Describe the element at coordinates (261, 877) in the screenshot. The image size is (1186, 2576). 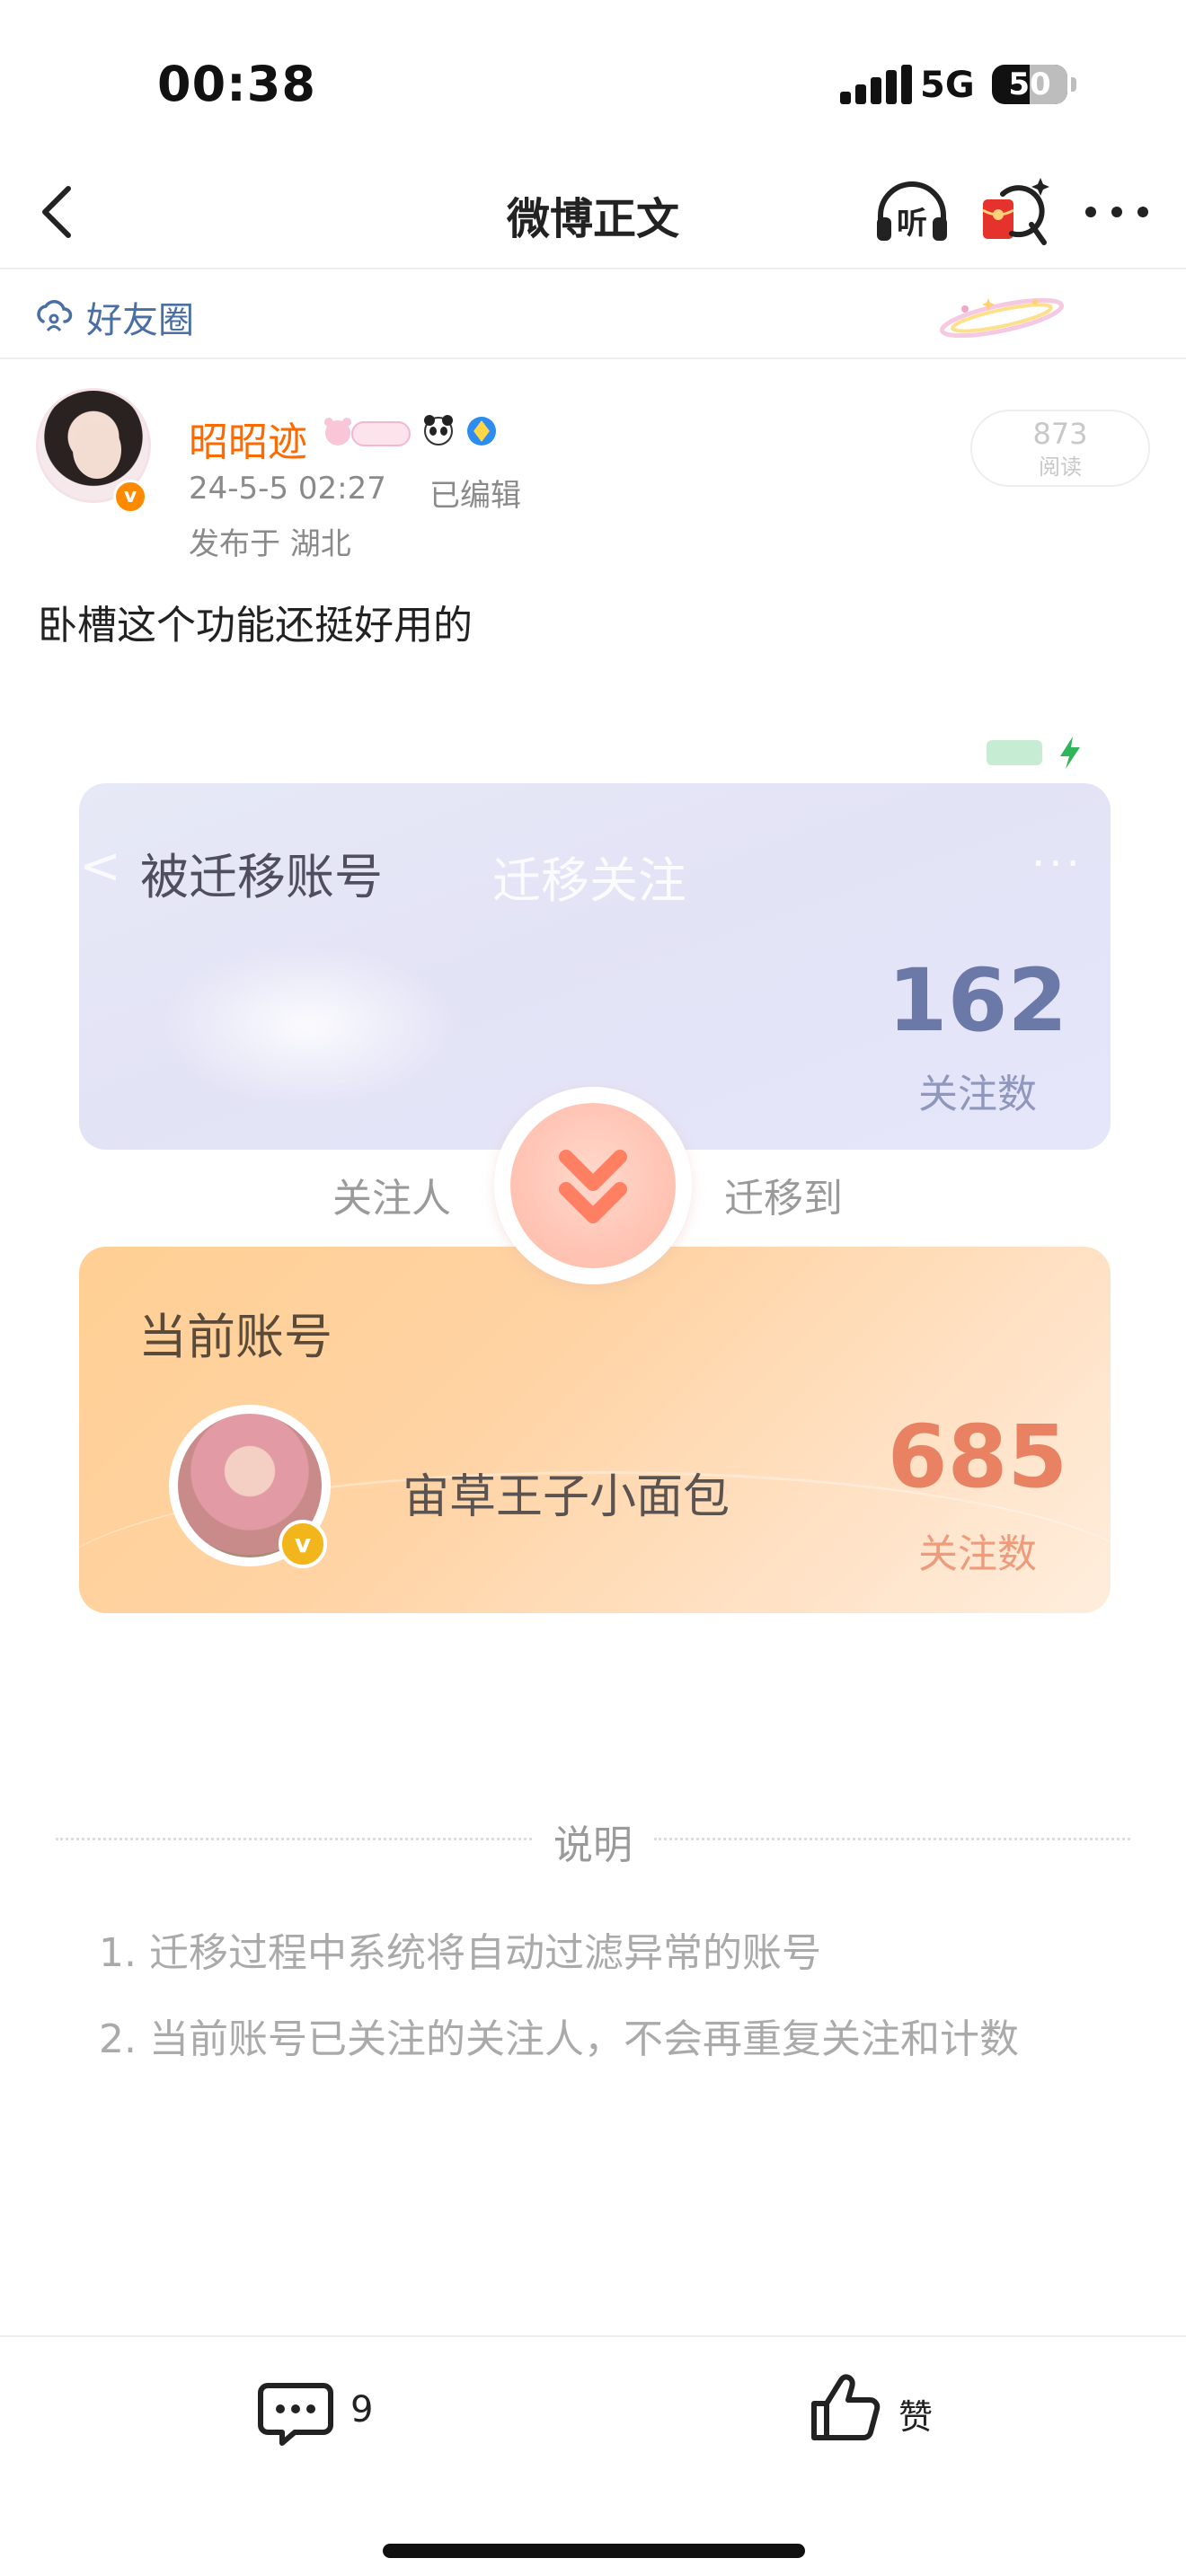
I see `migrated-account-title: 被迁移账号` at that location.